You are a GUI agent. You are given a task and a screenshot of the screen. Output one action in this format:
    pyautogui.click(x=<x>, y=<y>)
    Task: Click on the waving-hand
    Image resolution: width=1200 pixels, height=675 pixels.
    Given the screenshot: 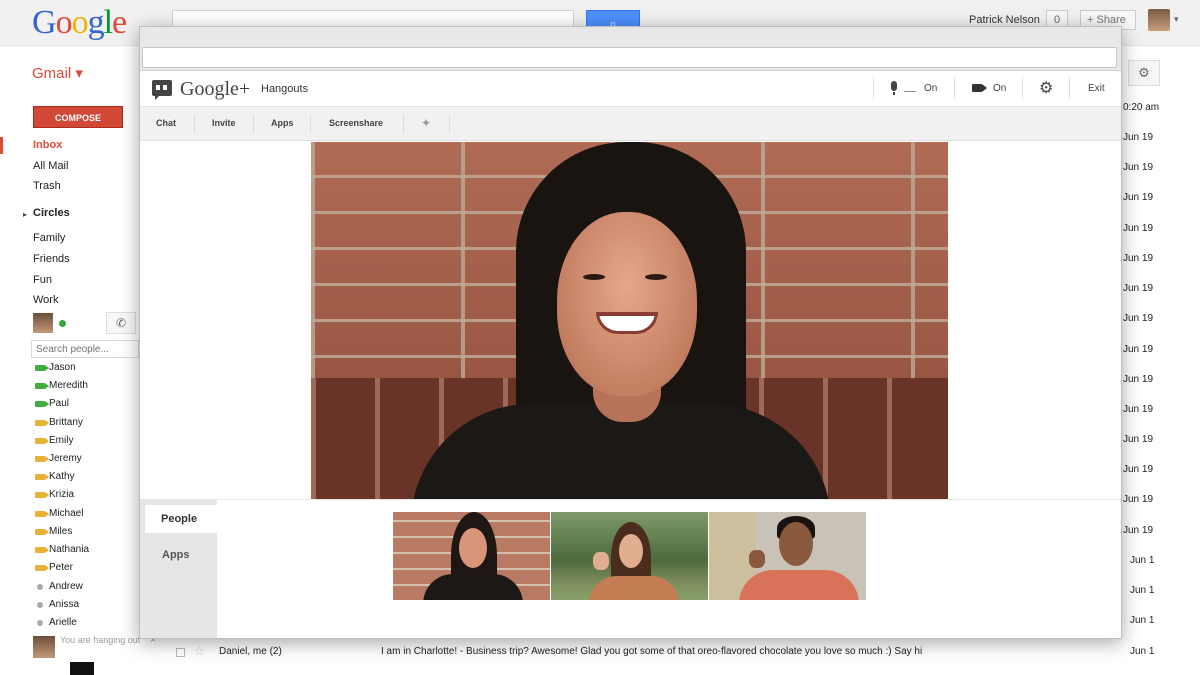 What is the action you would take?
    pyautogui.click(x=601, y=561)
    